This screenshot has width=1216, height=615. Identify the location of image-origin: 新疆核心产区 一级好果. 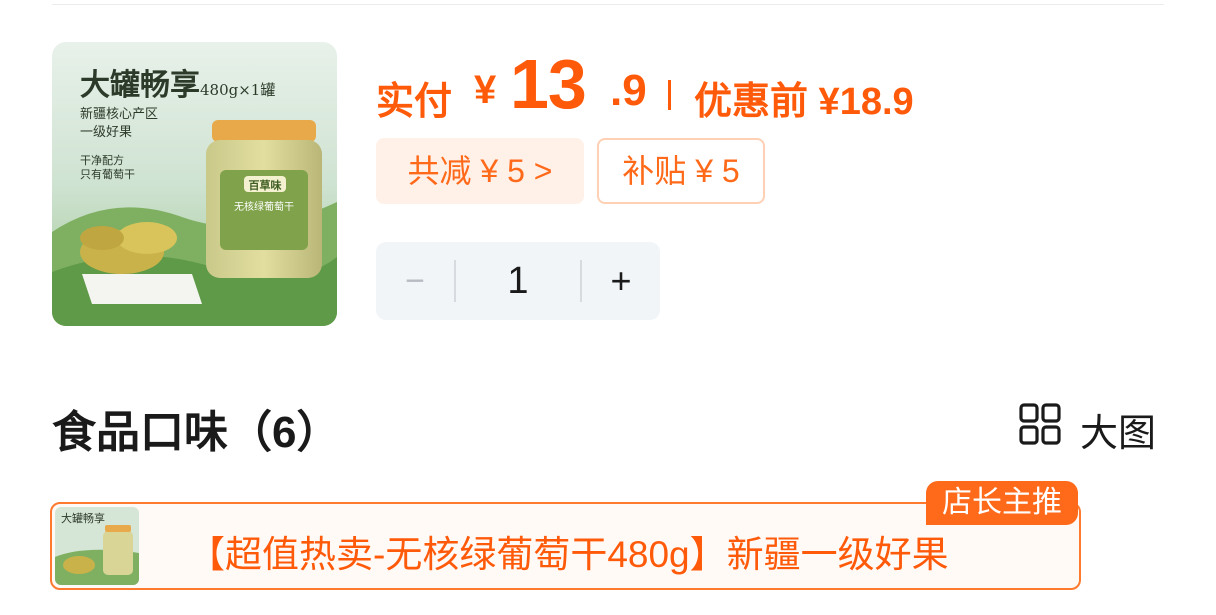
(119, 124).